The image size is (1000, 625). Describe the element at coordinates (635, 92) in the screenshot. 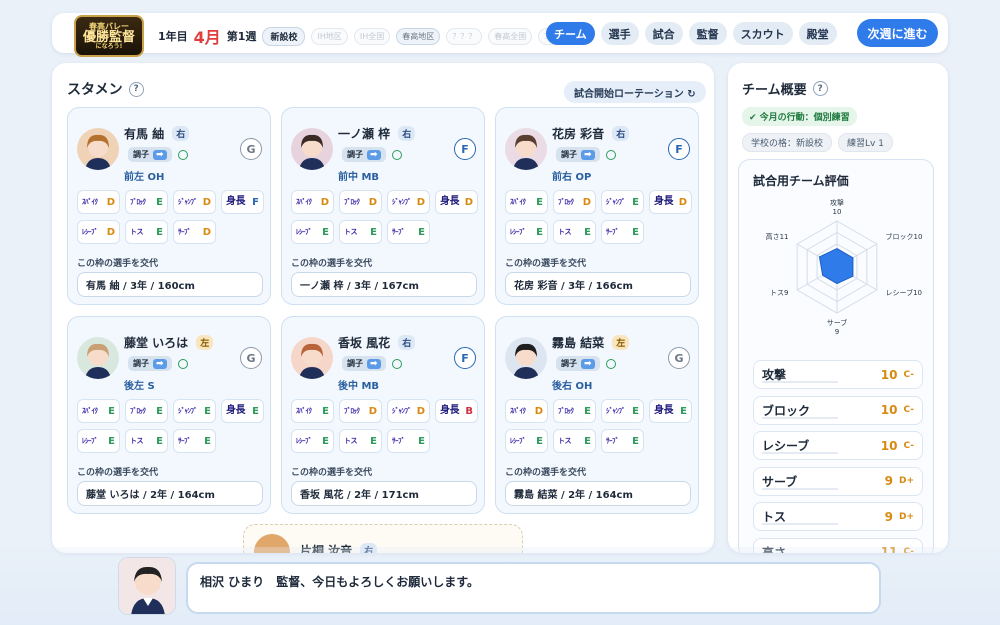

I see `rotation-button: 試合開始ローテーション ↻` at that location.